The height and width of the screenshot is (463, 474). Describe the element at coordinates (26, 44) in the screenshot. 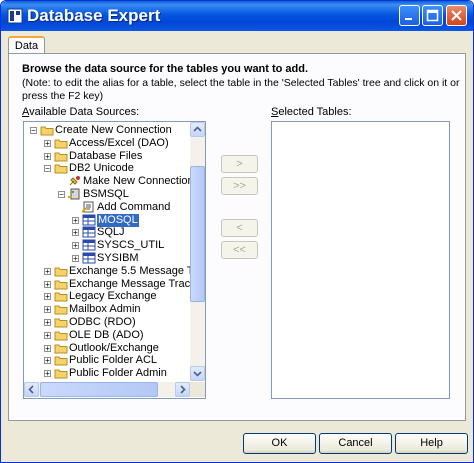

I see `tab-data: Data` at that location.